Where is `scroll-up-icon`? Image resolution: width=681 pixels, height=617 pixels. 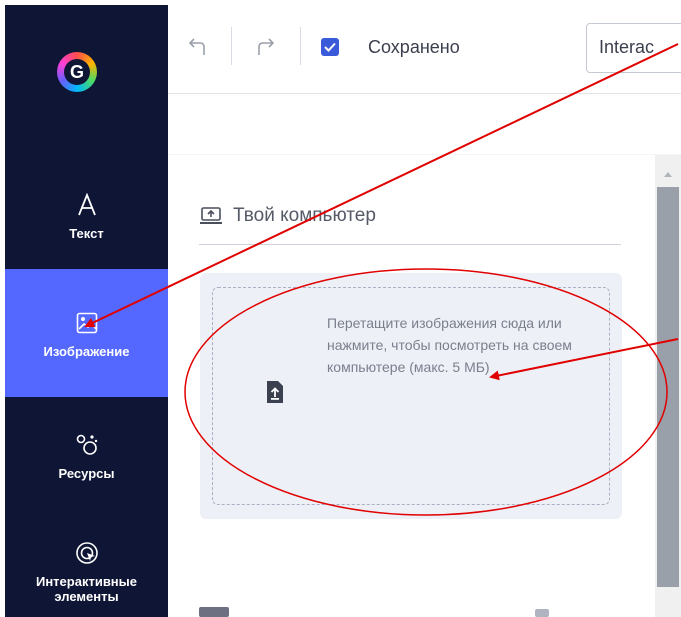 scroll-up-icon is located at coordinates (668, 174).